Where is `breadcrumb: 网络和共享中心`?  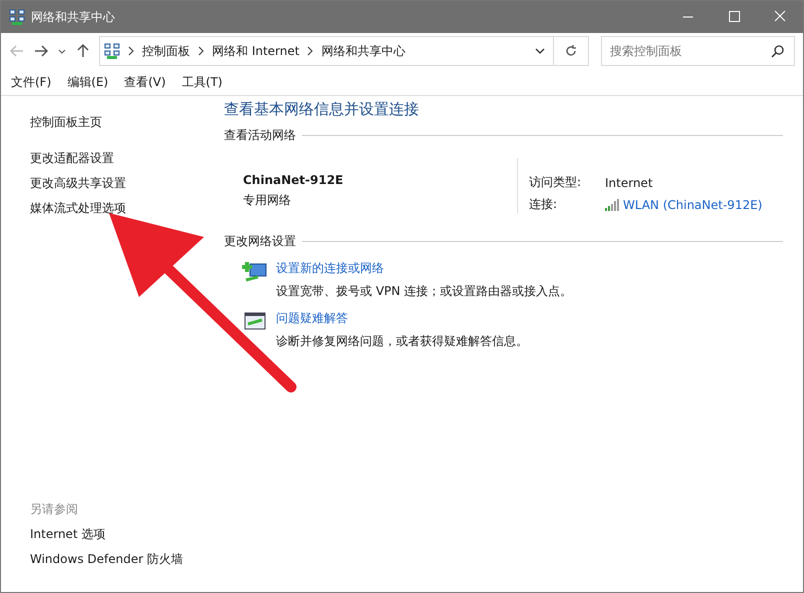
breadcrumb: 网络和共享中心 is located at coordinates (363, 51).